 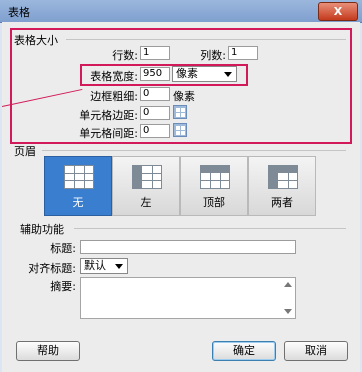 I want to click on border-input: 0, so click(x=155, y=94).